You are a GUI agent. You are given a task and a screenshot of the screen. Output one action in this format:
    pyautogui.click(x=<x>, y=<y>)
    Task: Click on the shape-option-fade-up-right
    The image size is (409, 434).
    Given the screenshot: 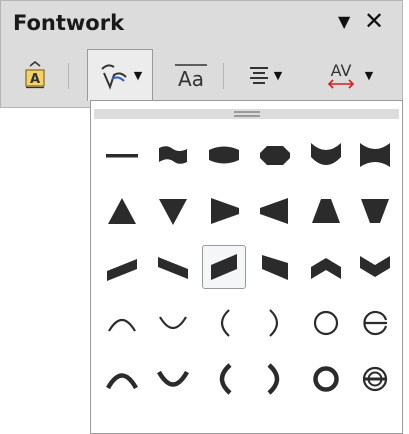 What is the action you would take?
    pyautogui.click(x=224, y=267)
    